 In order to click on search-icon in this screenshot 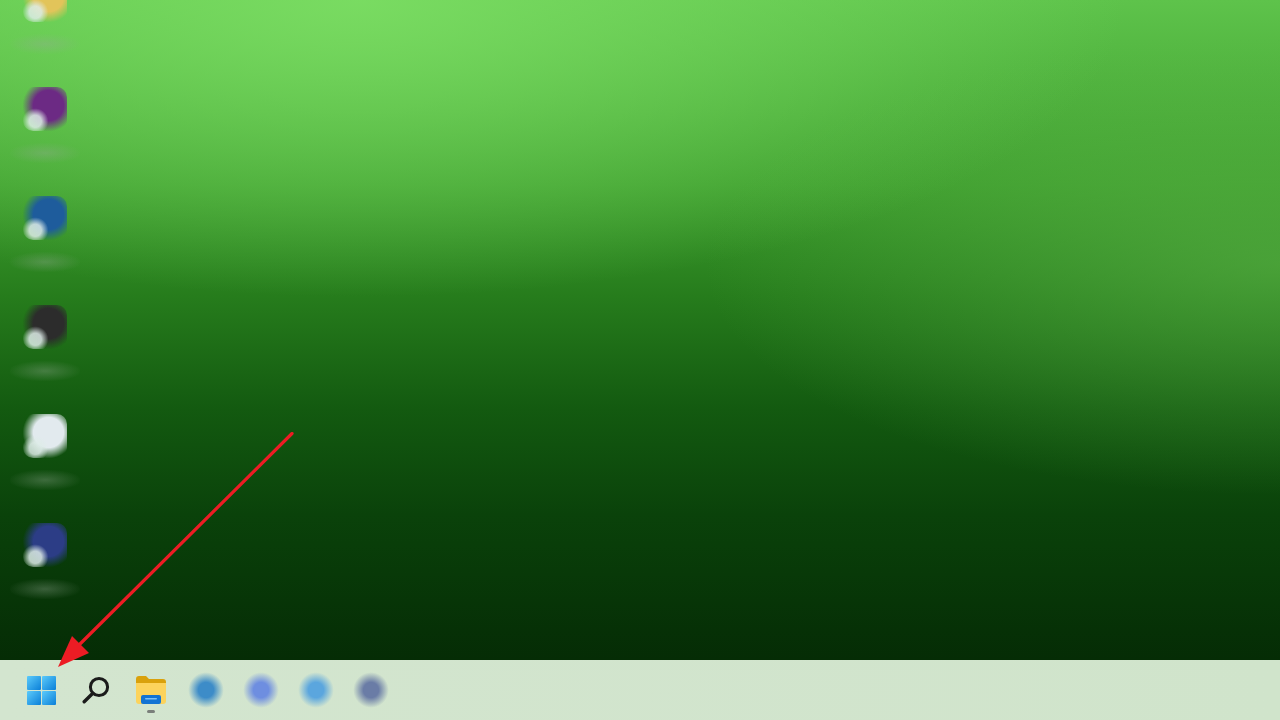, I will do `click(96, 690)`.